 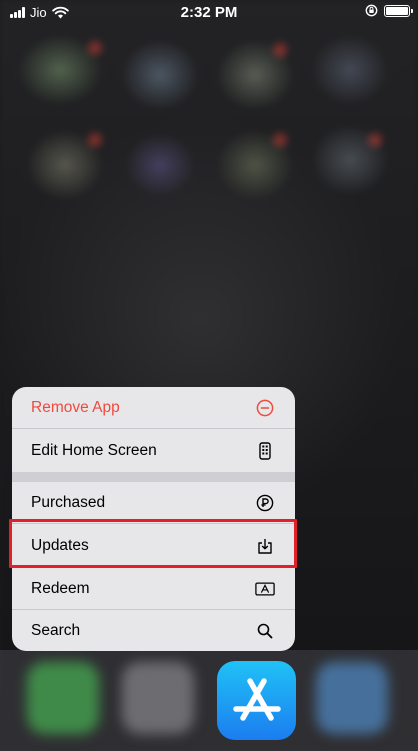 What do you see at coordinates (265, 451) in the screenshot?
I see `phone-screen-icon` at bounding box center [265, 451].